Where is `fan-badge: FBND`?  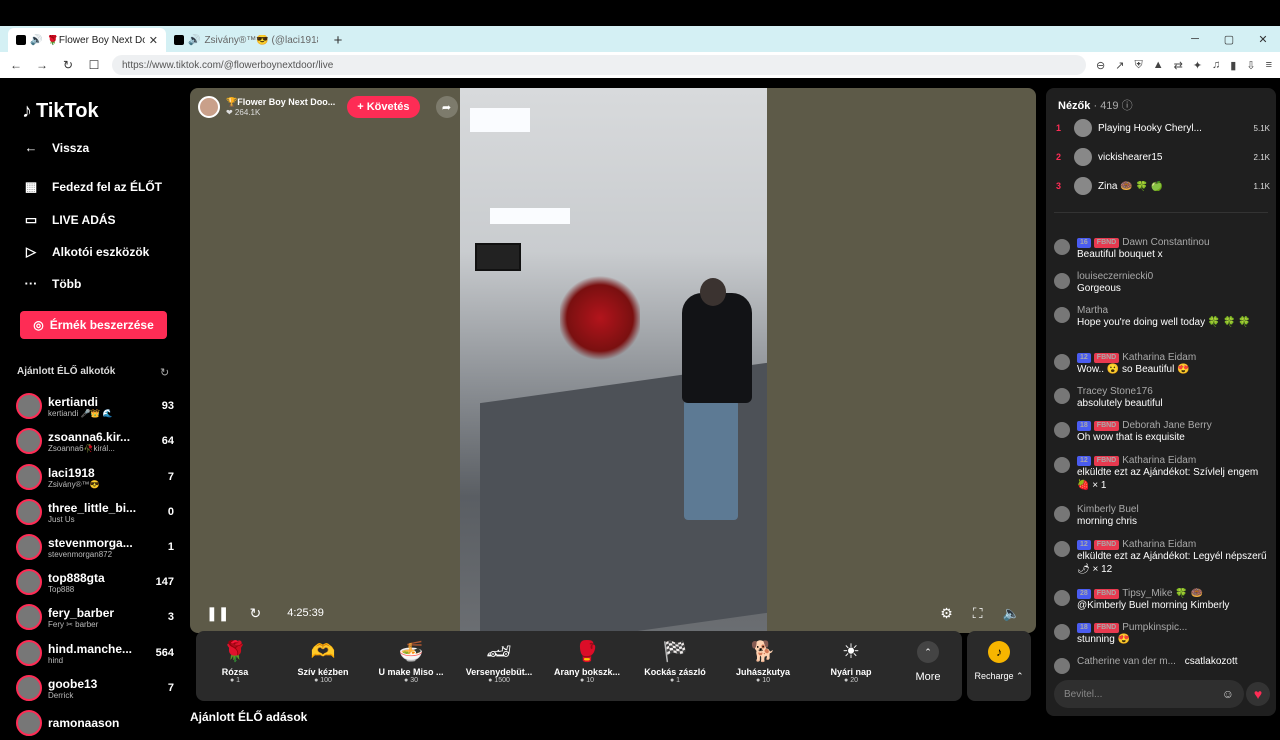 fan-badge: FBND is located at coordinates (1106, 627).